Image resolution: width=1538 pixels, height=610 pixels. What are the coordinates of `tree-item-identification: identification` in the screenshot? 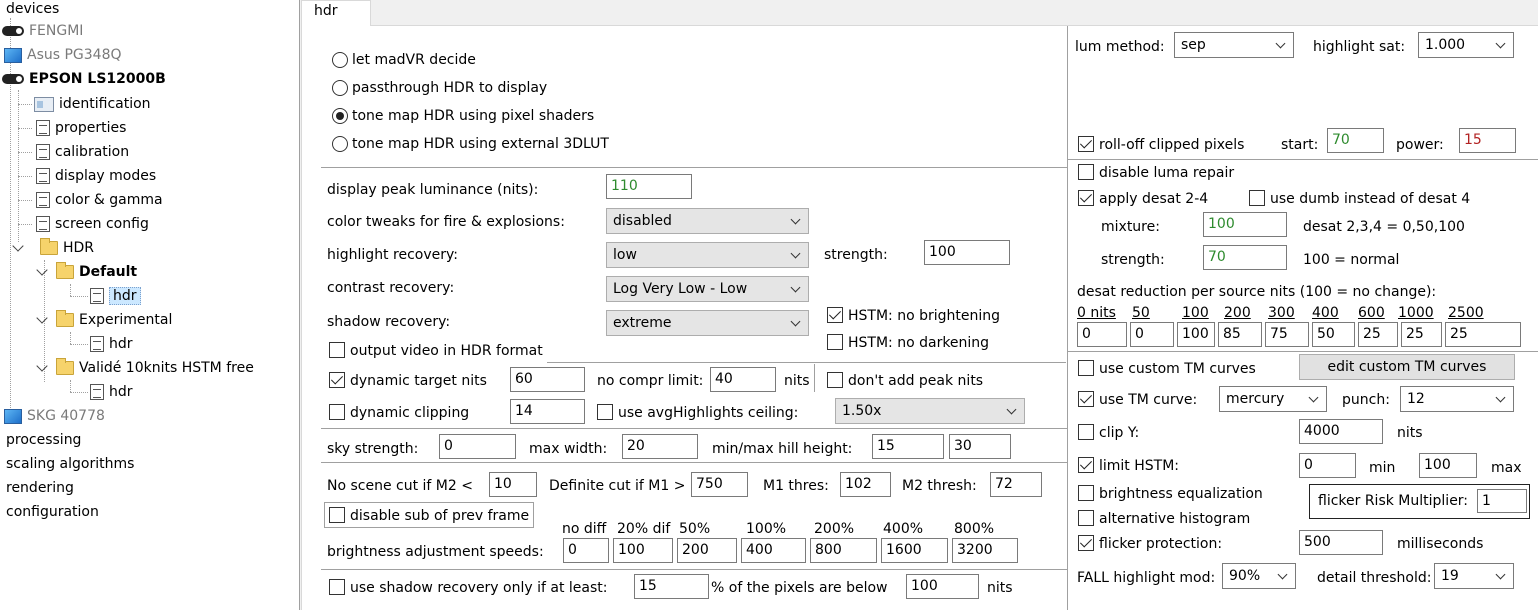 It's located at (92, 104).